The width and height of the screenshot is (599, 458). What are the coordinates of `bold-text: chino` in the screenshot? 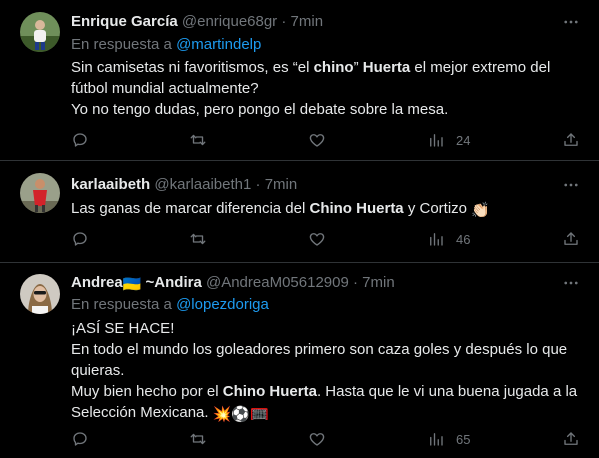 It's located at (333, 67).